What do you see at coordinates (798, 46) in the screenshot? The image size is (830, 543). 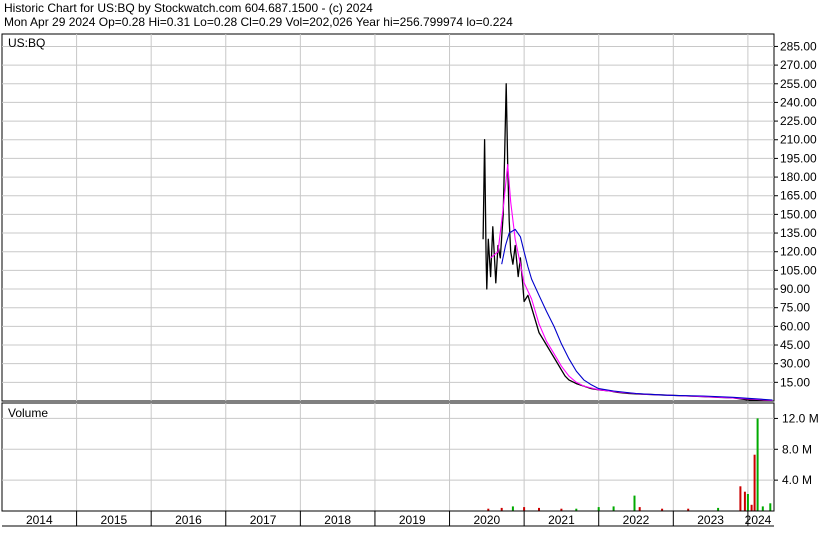 I see `y-tick-label: 285.00` at bounding box center [798, 46].